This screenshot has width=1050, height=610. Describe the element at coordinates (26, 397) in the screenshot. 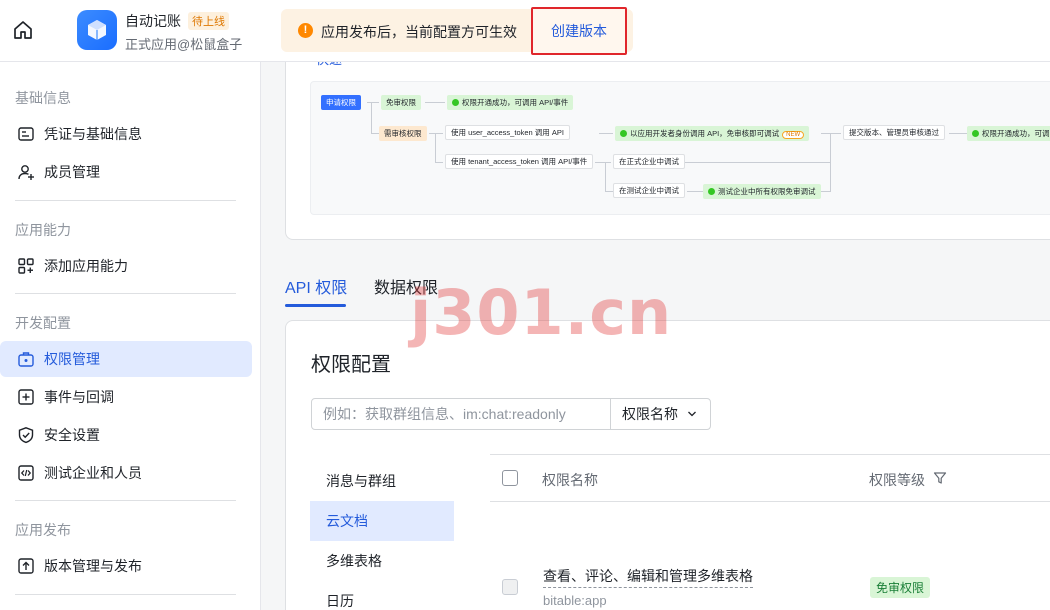

I see `event-add-icon` at that location.